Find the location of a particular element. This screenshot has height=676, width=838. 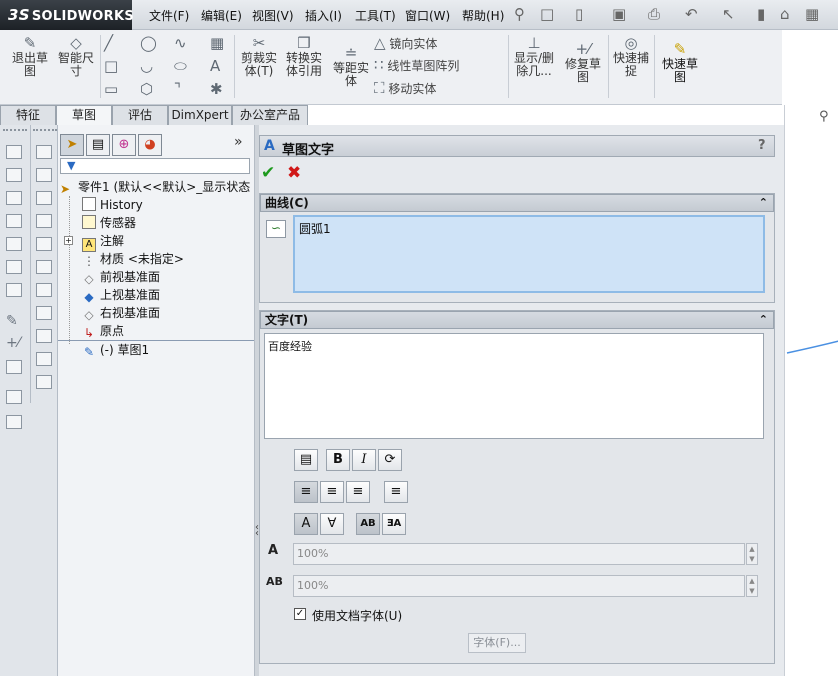

smart-dimension-button: ◇ 智能尺 寸 is located at coordinates (76, 56).